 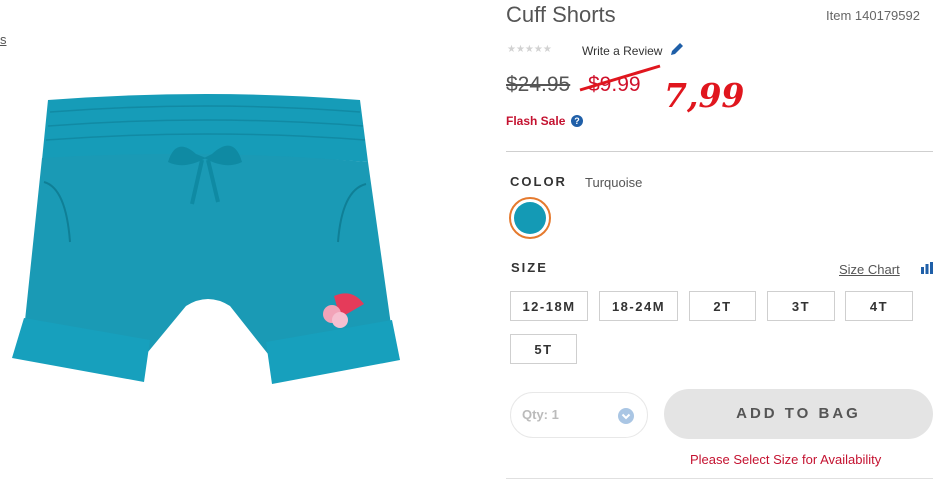 I want to click on size-option-12-18m: 12-18M, so click(x=549, y=306).